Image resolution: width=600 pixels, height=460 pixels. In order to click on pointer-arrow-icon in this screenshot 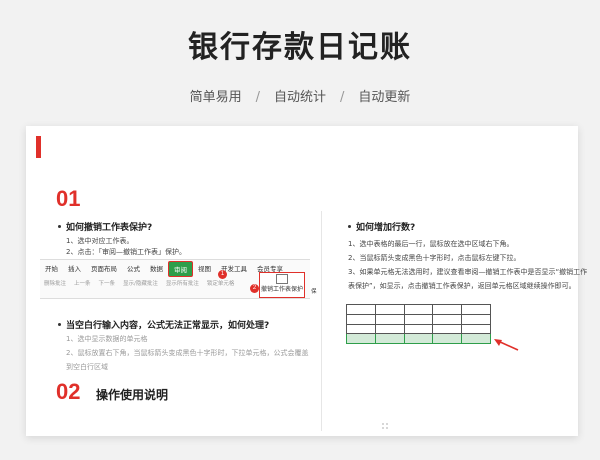, I will do `click(506, 345)`.